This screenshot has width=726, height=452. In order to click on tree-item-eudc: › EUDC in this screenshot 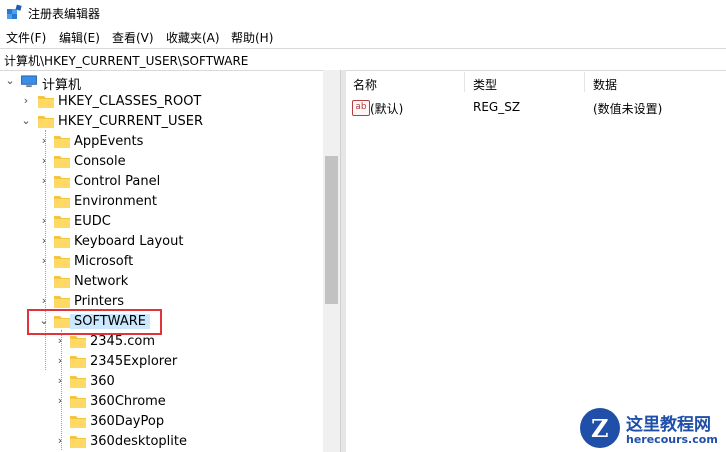, I will do `click(160, 222)`.